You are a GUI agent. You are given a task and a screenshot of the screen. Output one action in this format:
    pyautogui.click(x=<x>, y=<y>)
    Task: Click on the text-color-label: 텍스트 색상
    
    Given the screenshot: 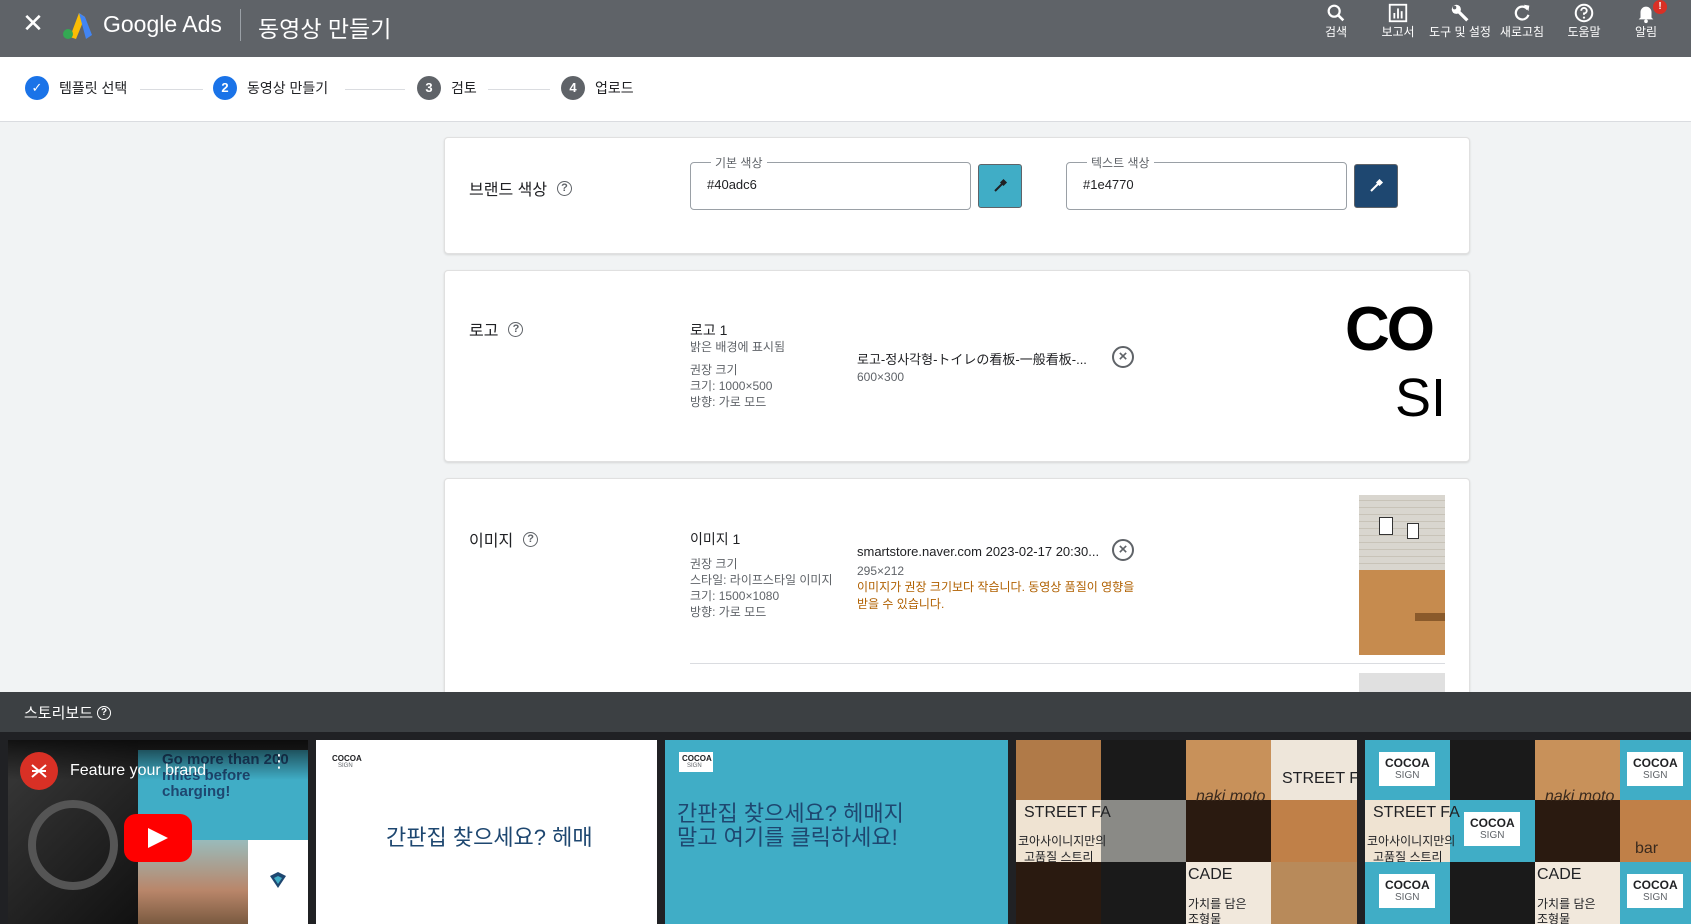 What is the action you would take?
    pyautogui.click(x=1120, y=162)
    